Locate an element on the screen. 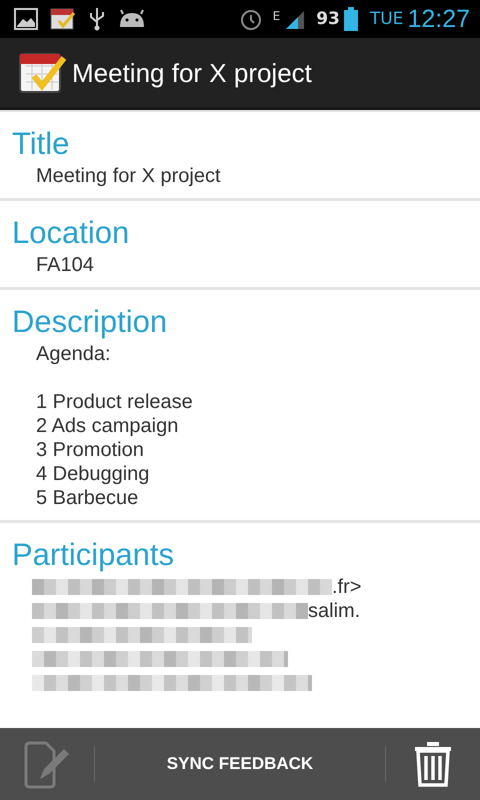  section-text: 2 Ads campaign is located at coordinates (108, 426).